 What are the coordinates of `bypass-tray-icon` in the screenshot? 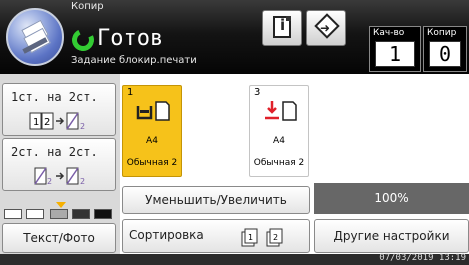 It's located at (281, 111).